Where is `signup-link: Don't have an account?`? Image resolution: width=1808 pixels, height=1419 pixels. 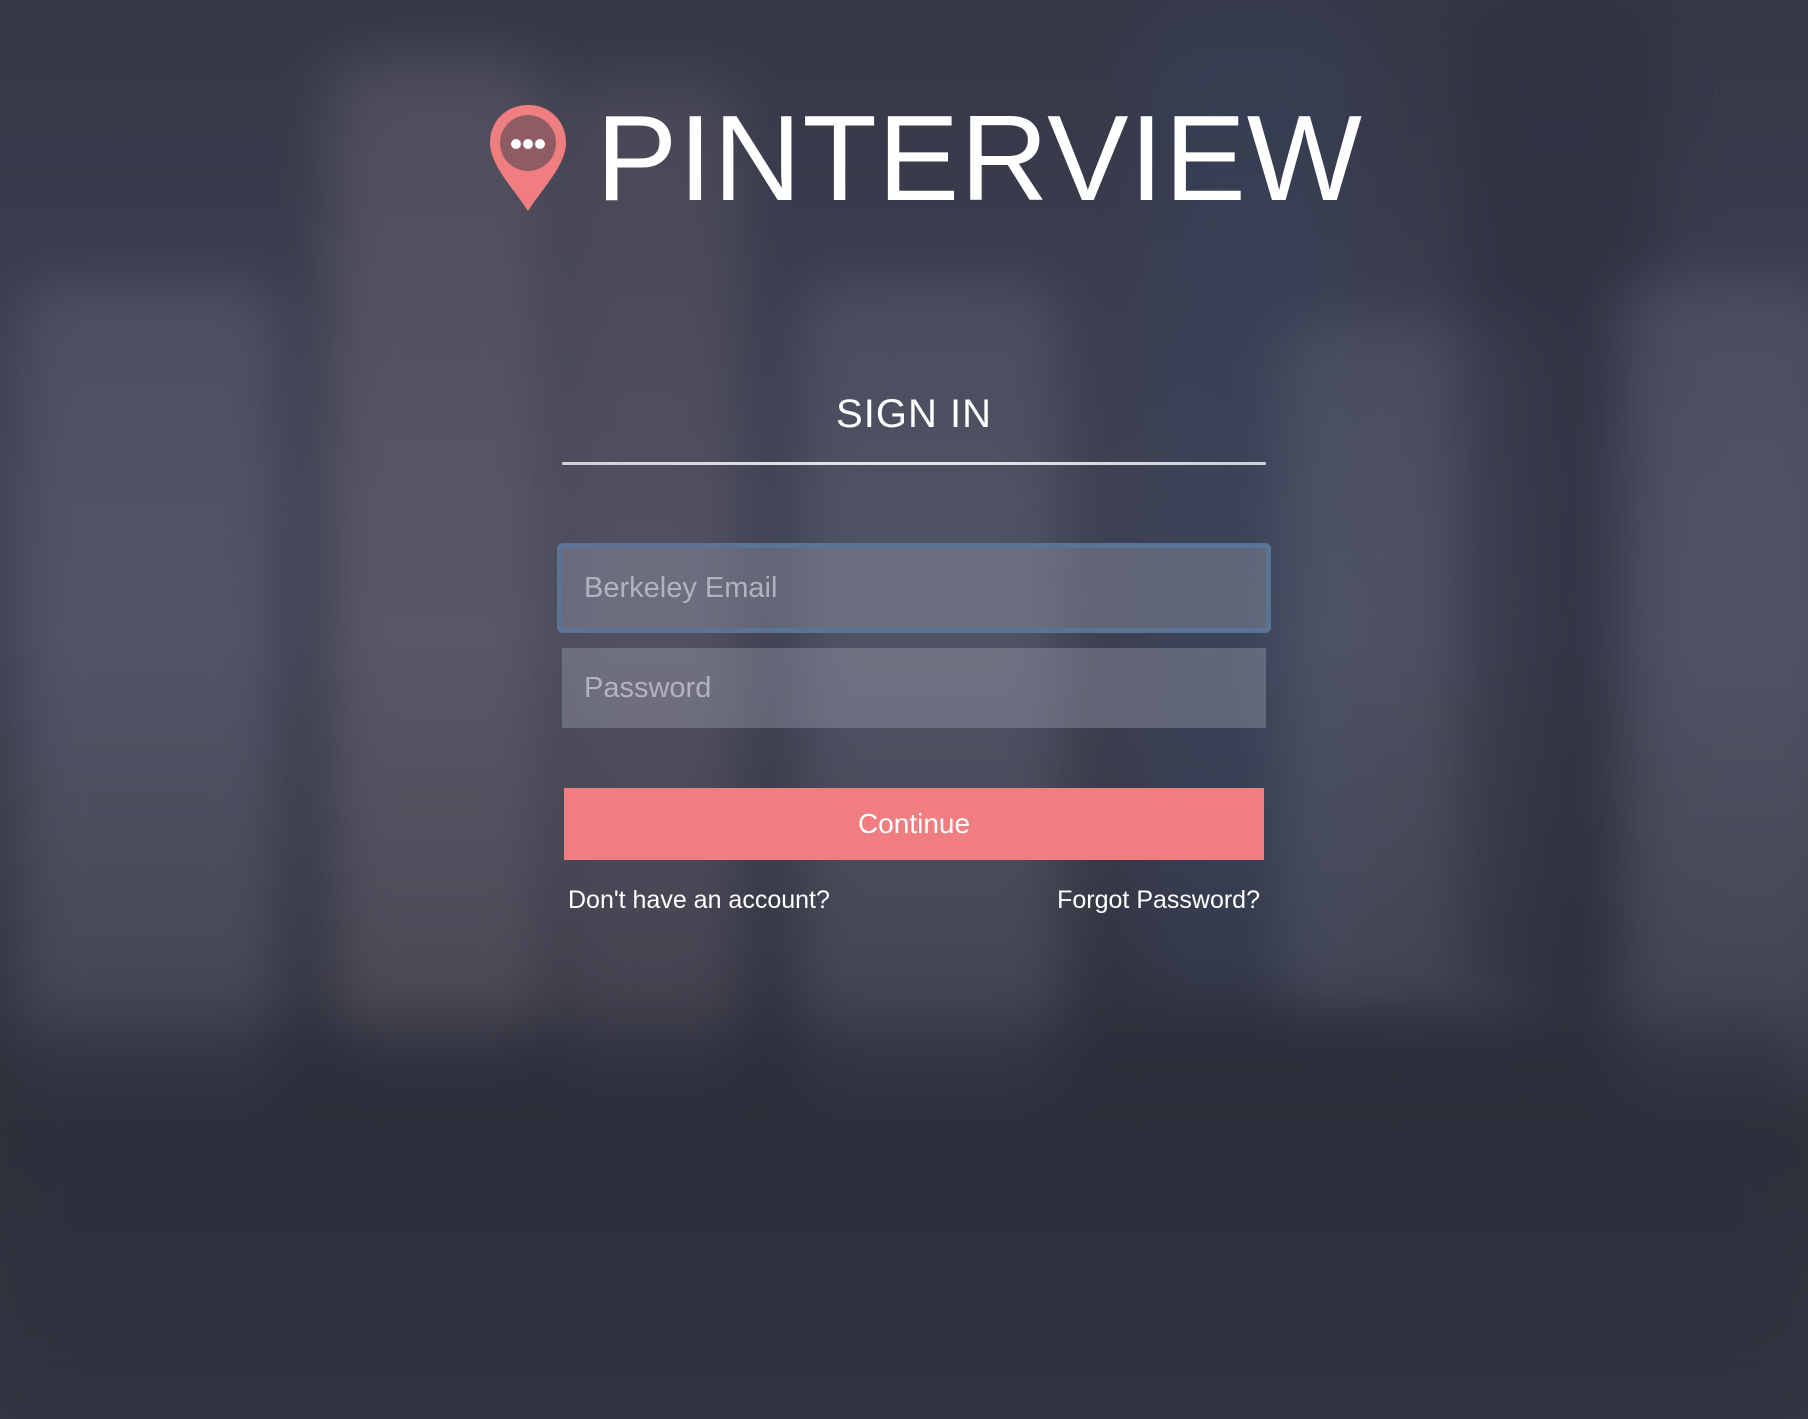 signup-link: Don't have an account? is located at coordinates (699, 900).